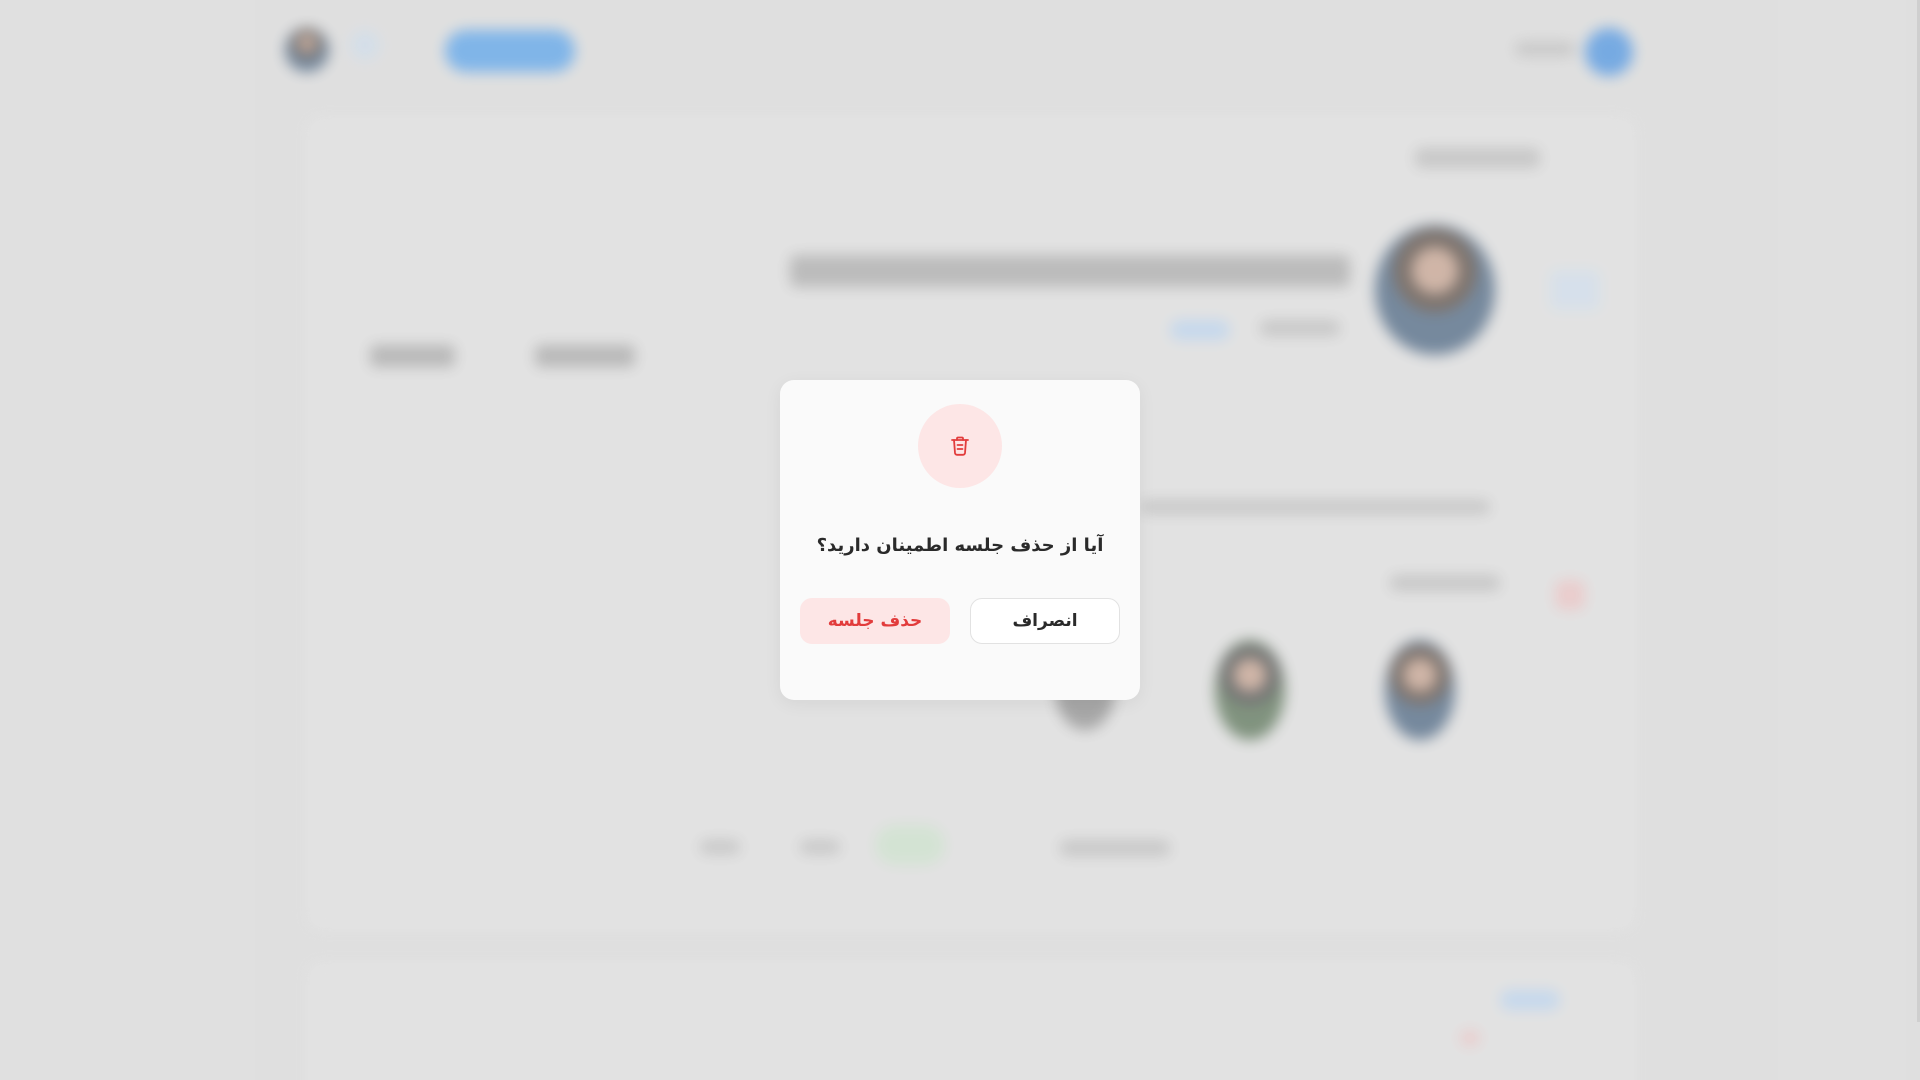 Image resolution: width=1920 pixels, height=1080 pixels. I want to click on trash-icon, so click(960, 446).